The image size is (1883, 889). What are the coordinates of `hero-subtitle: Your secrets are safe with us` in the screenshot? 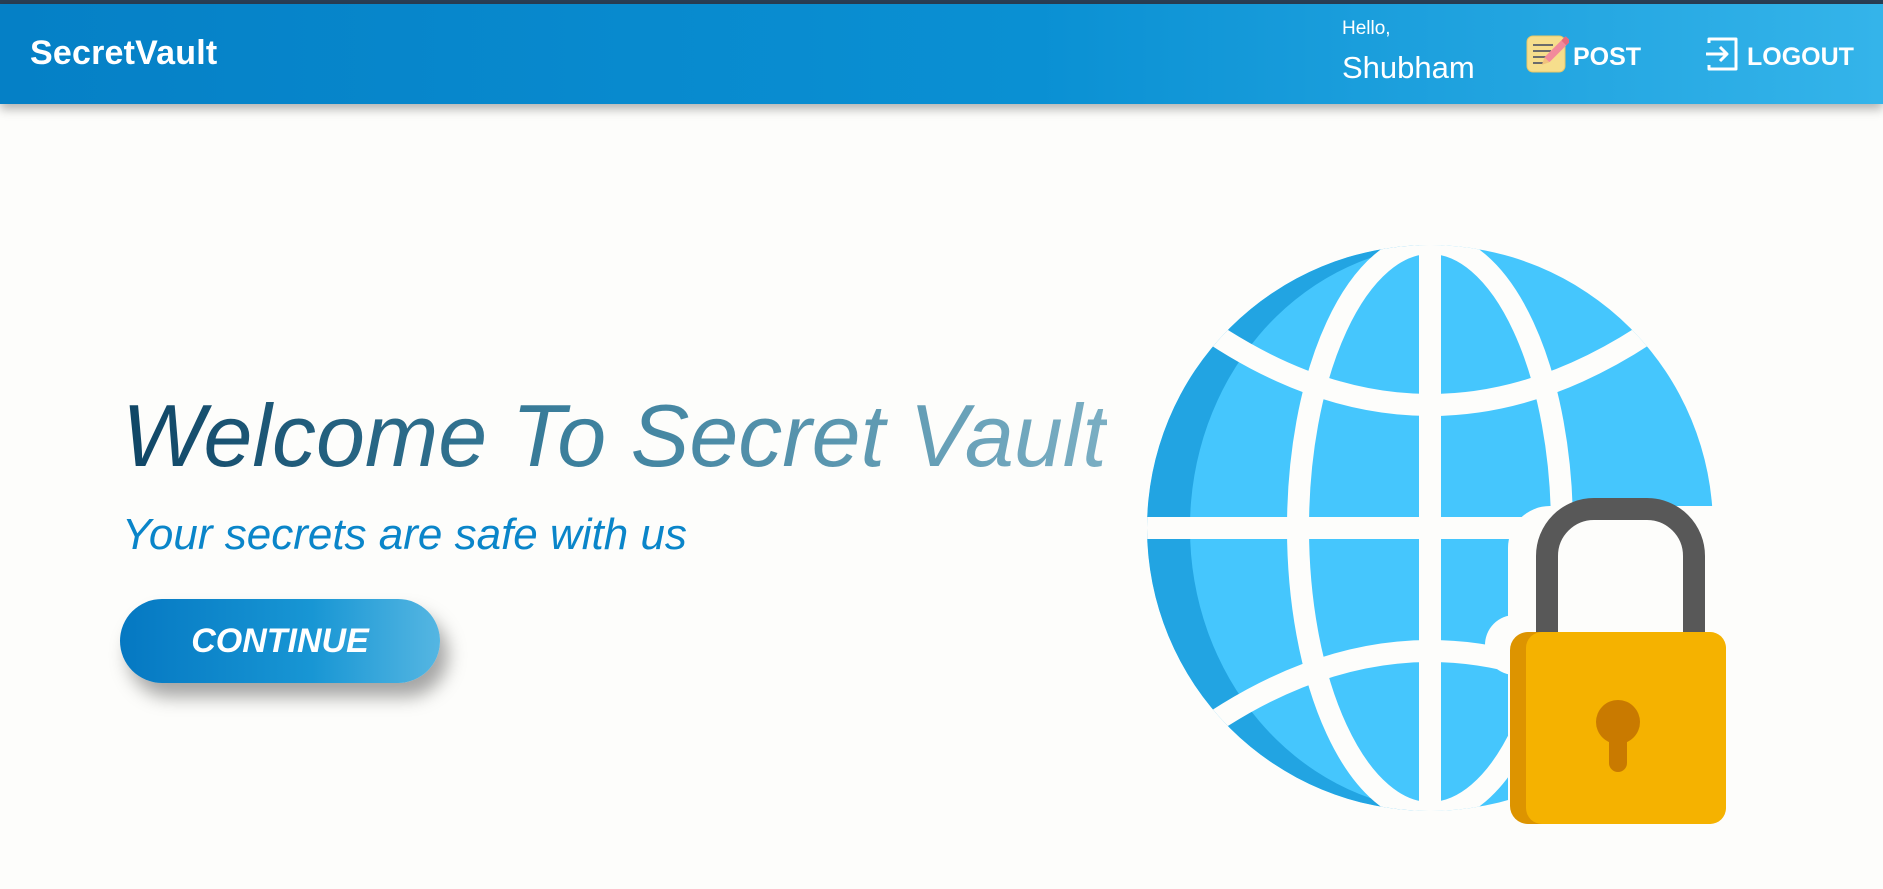 It's located at (404, 534).